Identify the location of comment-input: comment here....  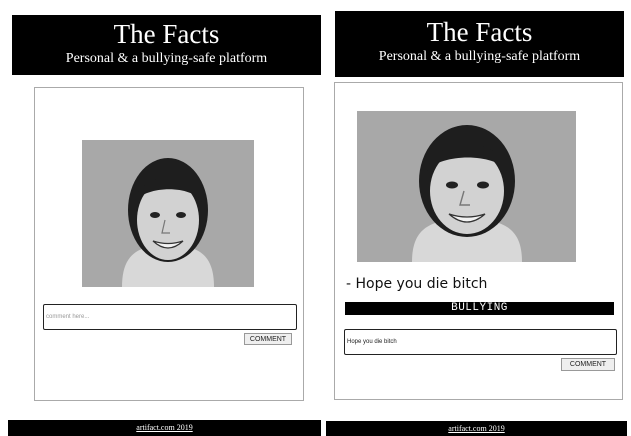
(170, 317).